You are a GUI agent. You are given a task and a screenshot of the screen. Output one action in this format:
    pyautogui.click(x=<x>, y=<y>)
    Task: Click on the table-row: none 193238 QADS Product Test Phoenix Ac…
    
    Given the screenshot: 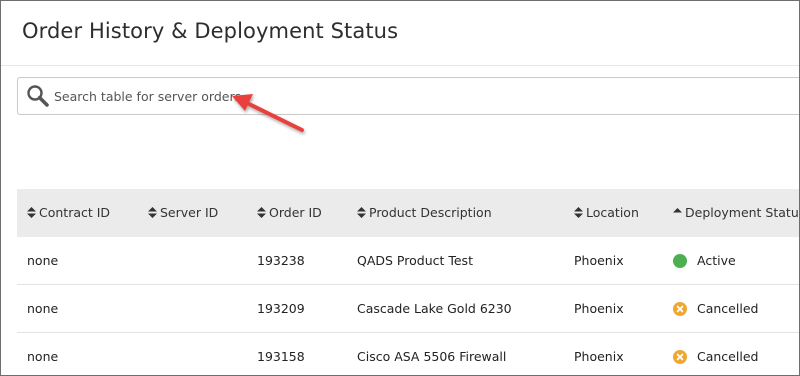 What is the action you would take?
    pyautogui.click(x=408, y=261)
    